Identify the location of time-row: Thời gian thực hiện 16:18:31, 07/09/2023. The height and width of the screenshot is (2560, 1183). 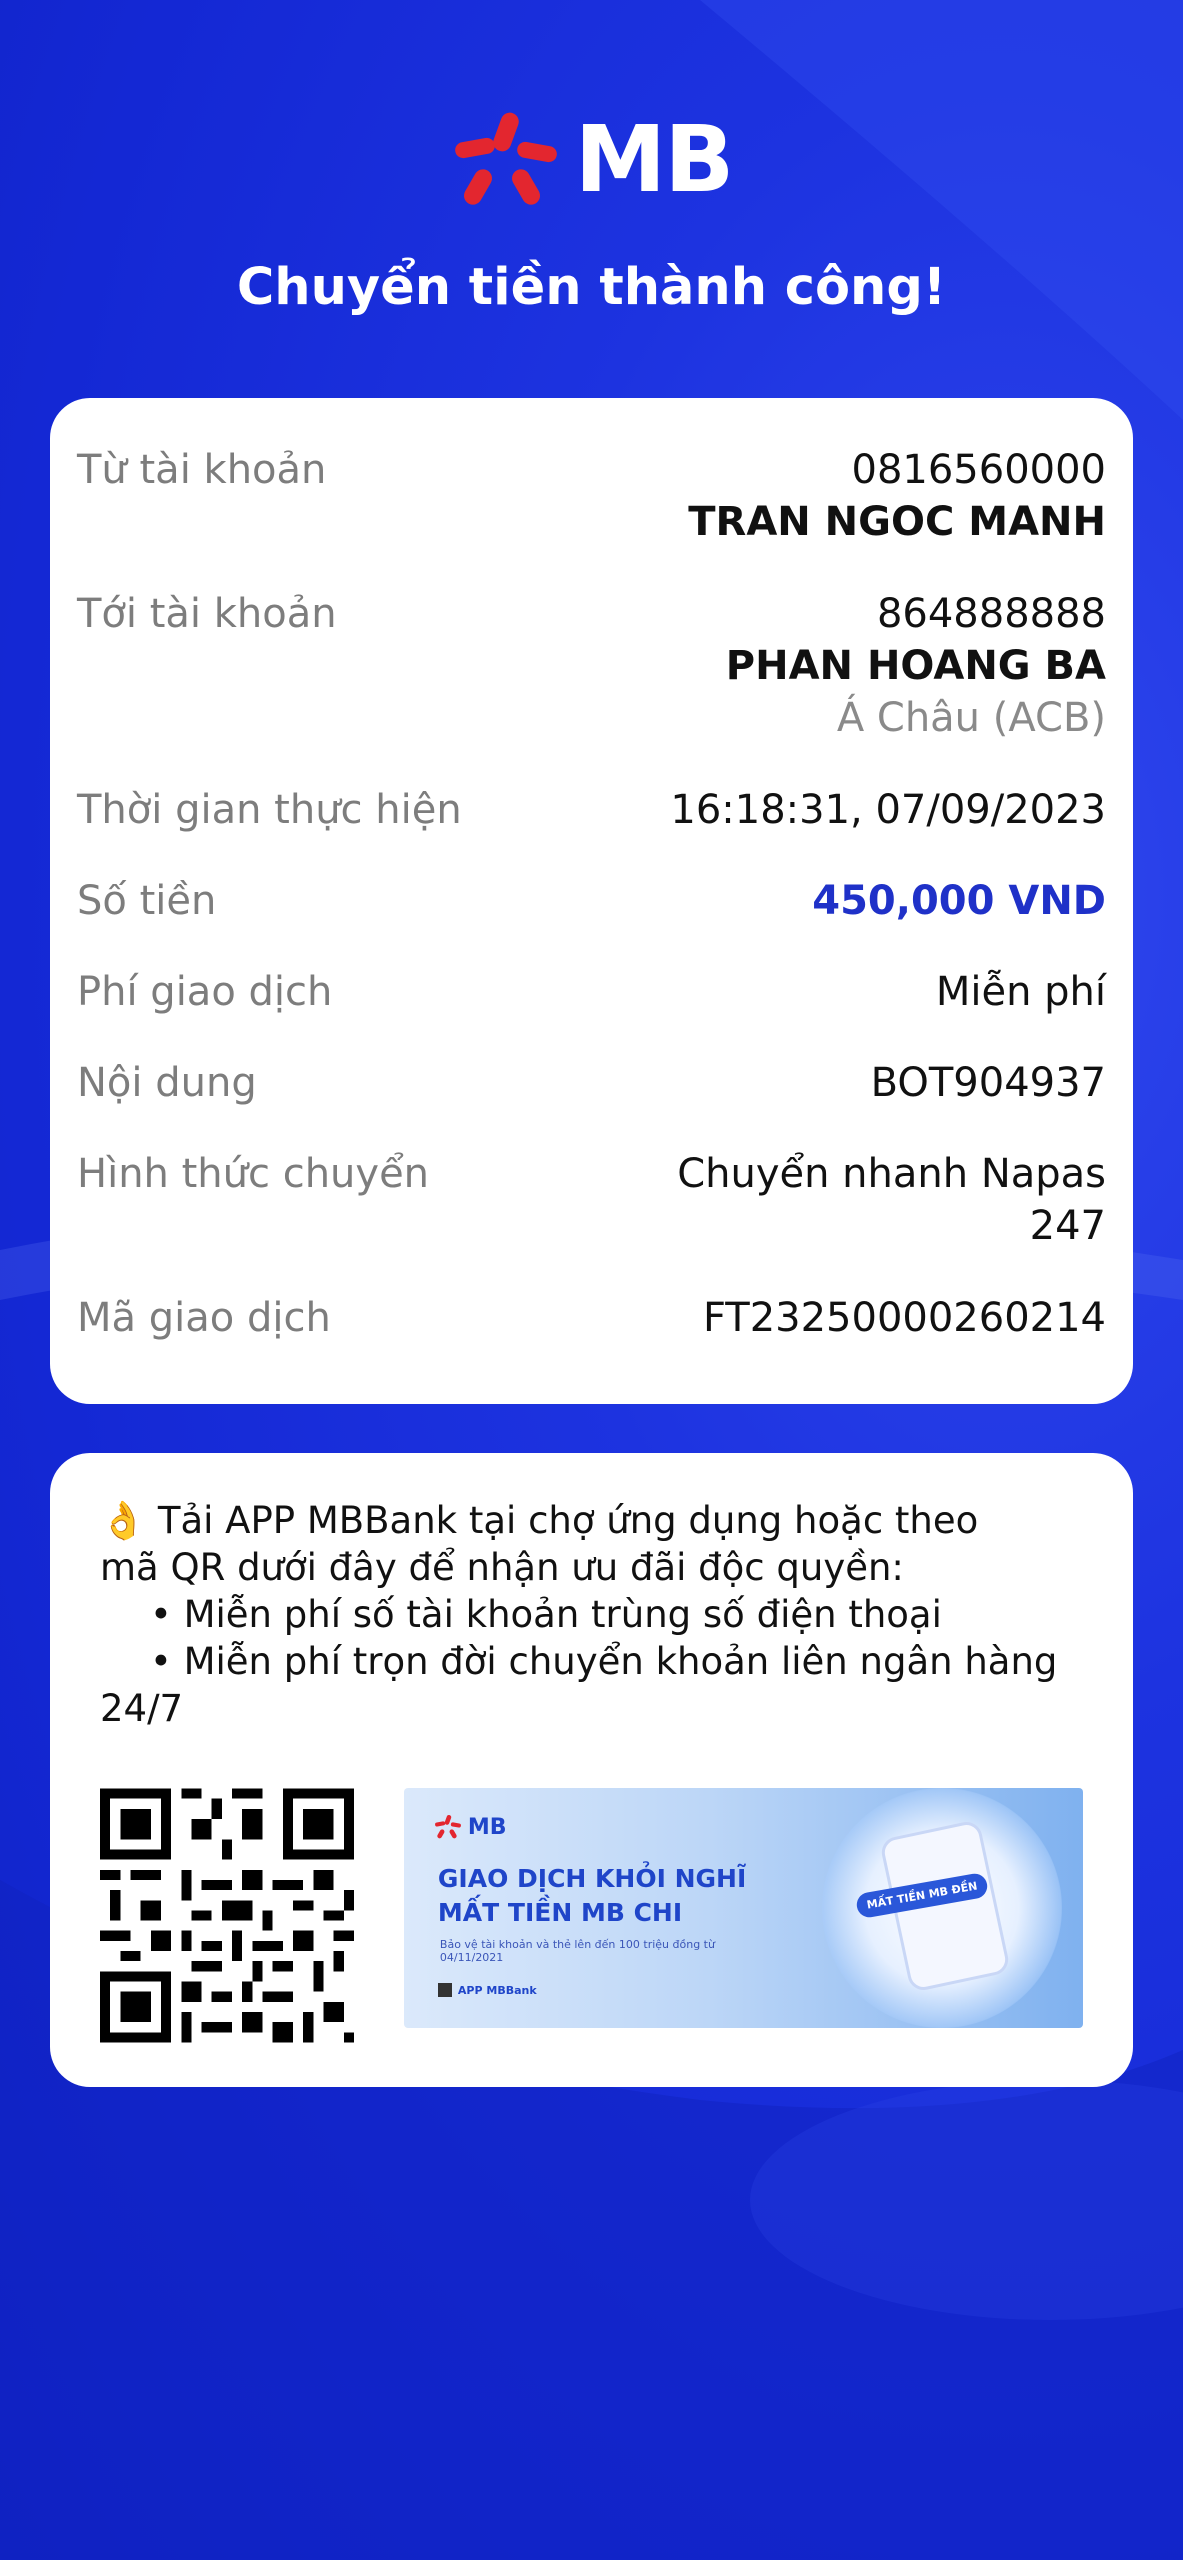
(591, 829).